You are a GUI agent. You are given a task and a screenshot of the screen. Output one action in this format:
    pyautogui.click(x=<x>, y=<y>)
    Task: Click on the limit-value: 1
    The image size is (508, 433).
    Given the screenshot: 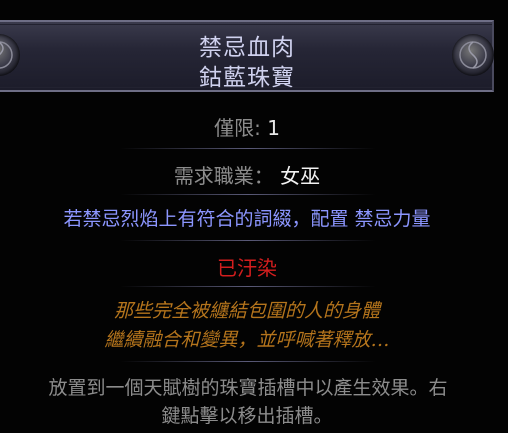 What is the action you would take?
    pyautogui.click(x=273, y=128)
    